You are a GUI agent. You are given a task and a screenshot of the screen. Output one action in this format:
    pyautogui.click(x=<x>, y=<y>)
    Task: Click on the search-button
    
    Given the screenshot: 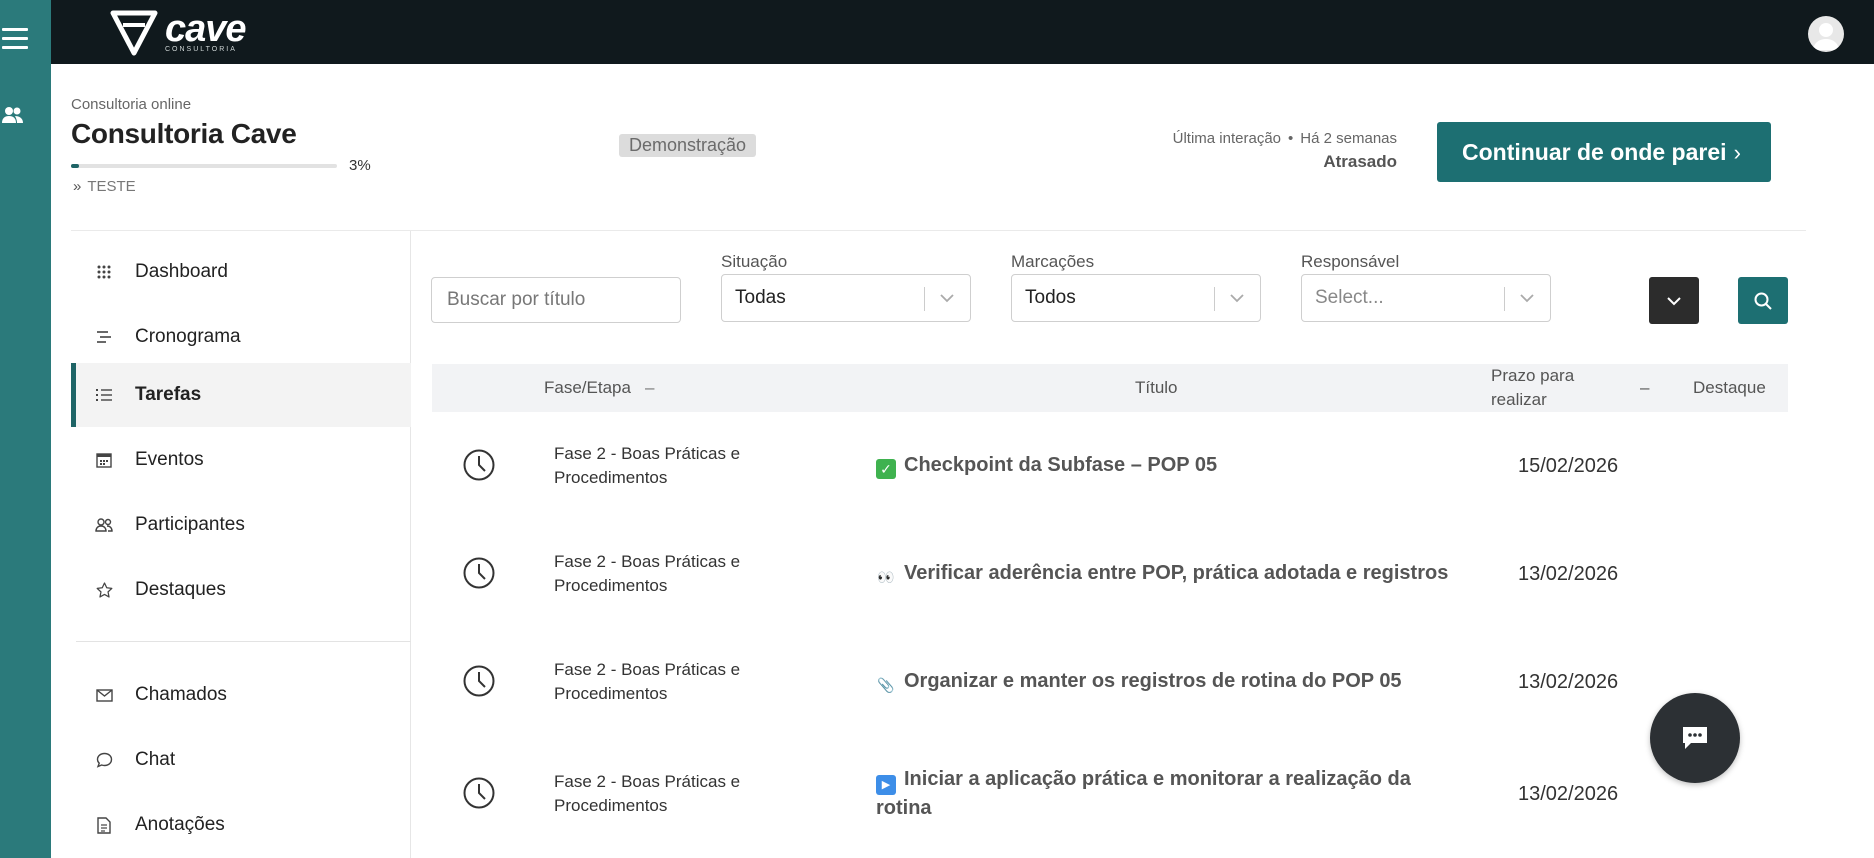 What is the action you would take?
    pyautogui.click(x=1763, y=300)
    